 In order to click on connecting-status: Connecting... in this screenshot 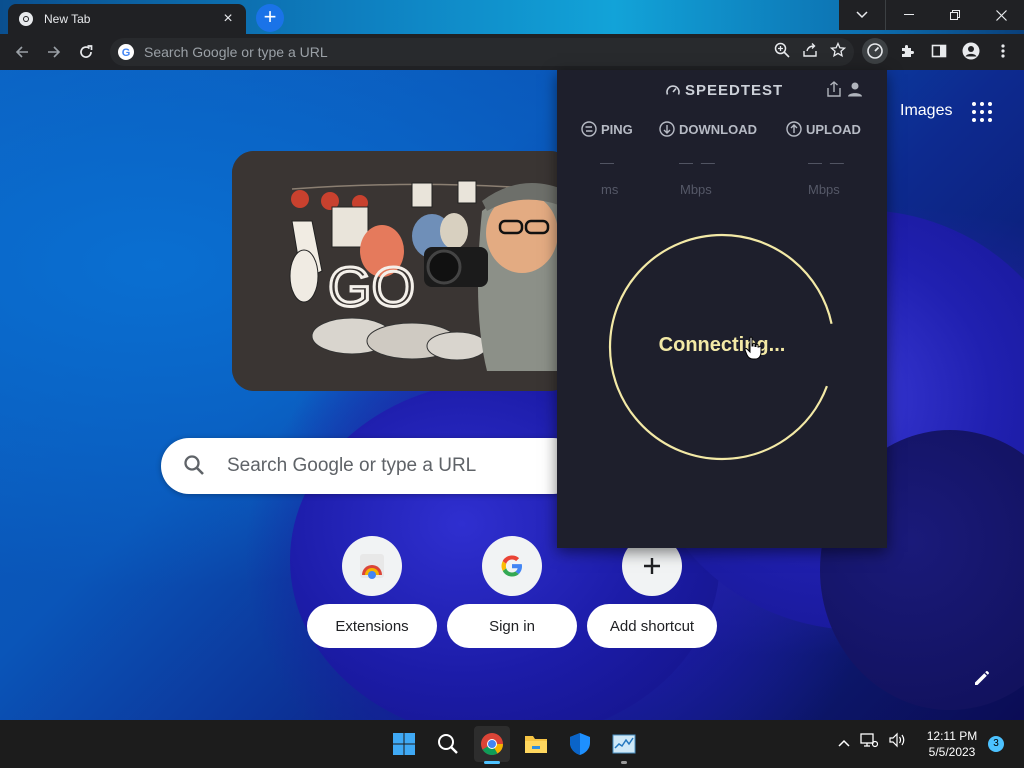, I will do `click(722, 345)`.